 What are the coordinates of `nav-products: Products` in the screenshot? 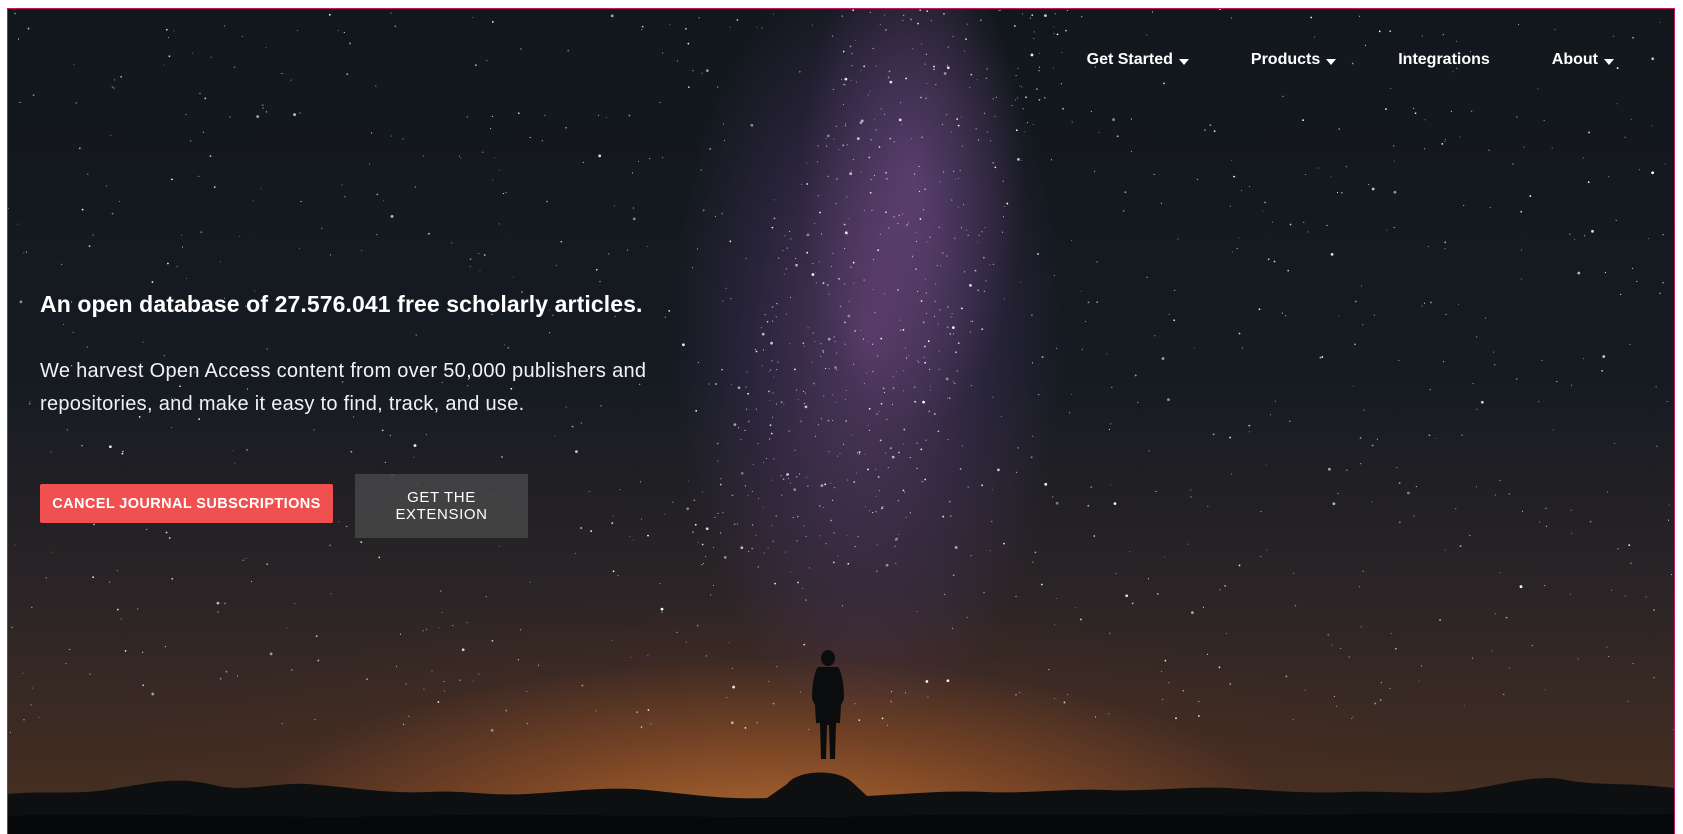 It's located at (1293, 60).